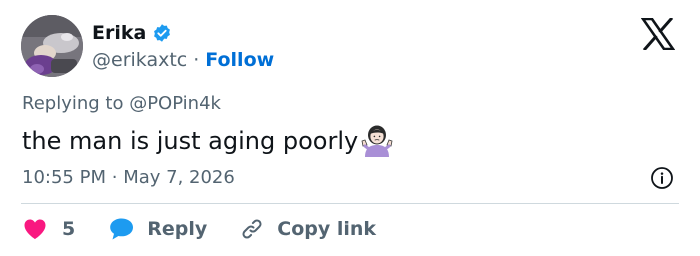 The image size is (700, 256). Describe the element at coordinates (35, 229) in the screenshot. I see `heart-icon` at that location.